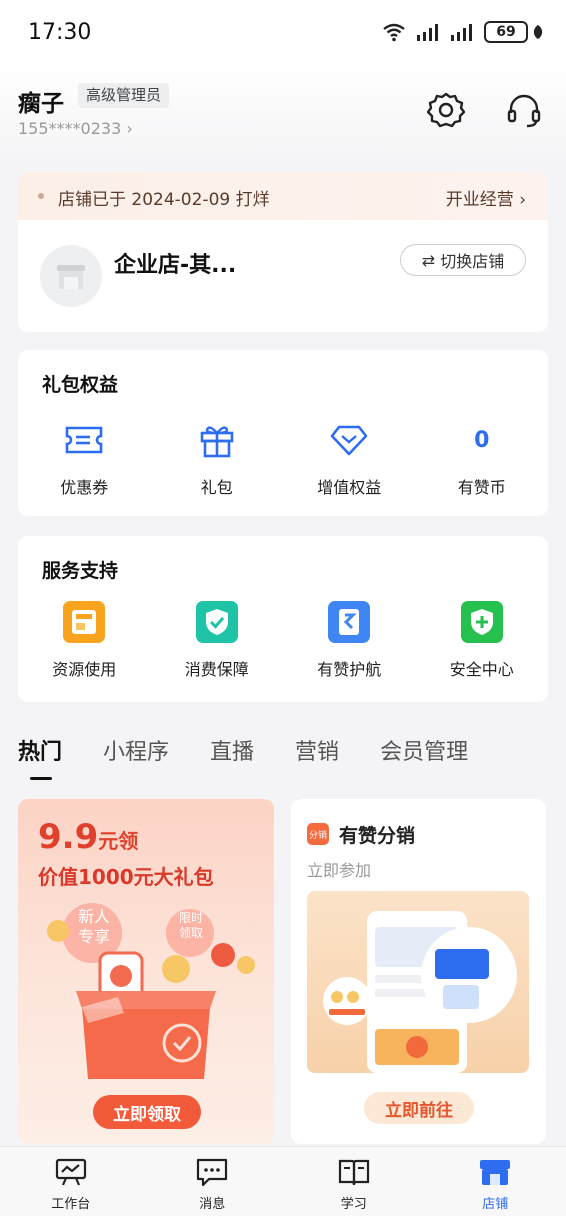 Image resolution: width=566 pixels, height=1216 pixels. What do you see at coordinates (349, 487) in the screenshot?
I see `value-added-label: 增值权益` at bounding box center [349, 487].